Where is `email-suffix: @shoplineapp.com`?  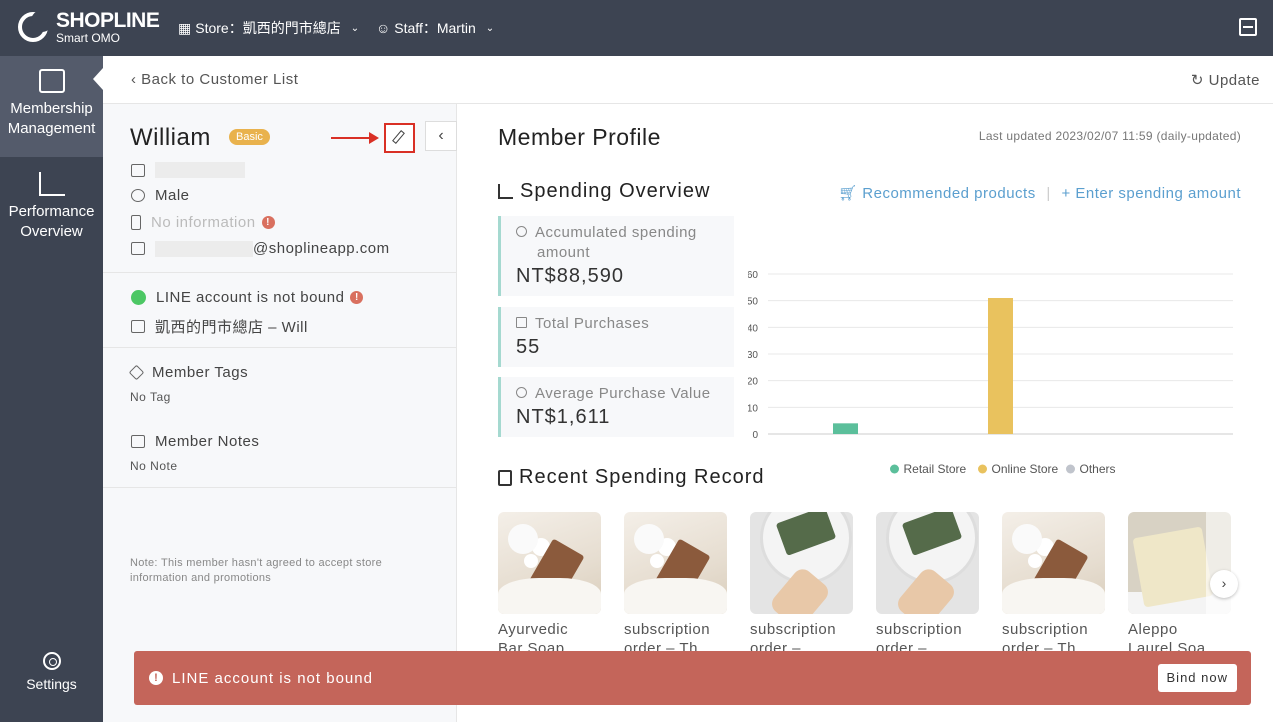
email-suffix: @shoplineapp.com is located at coordinates (321, 248).